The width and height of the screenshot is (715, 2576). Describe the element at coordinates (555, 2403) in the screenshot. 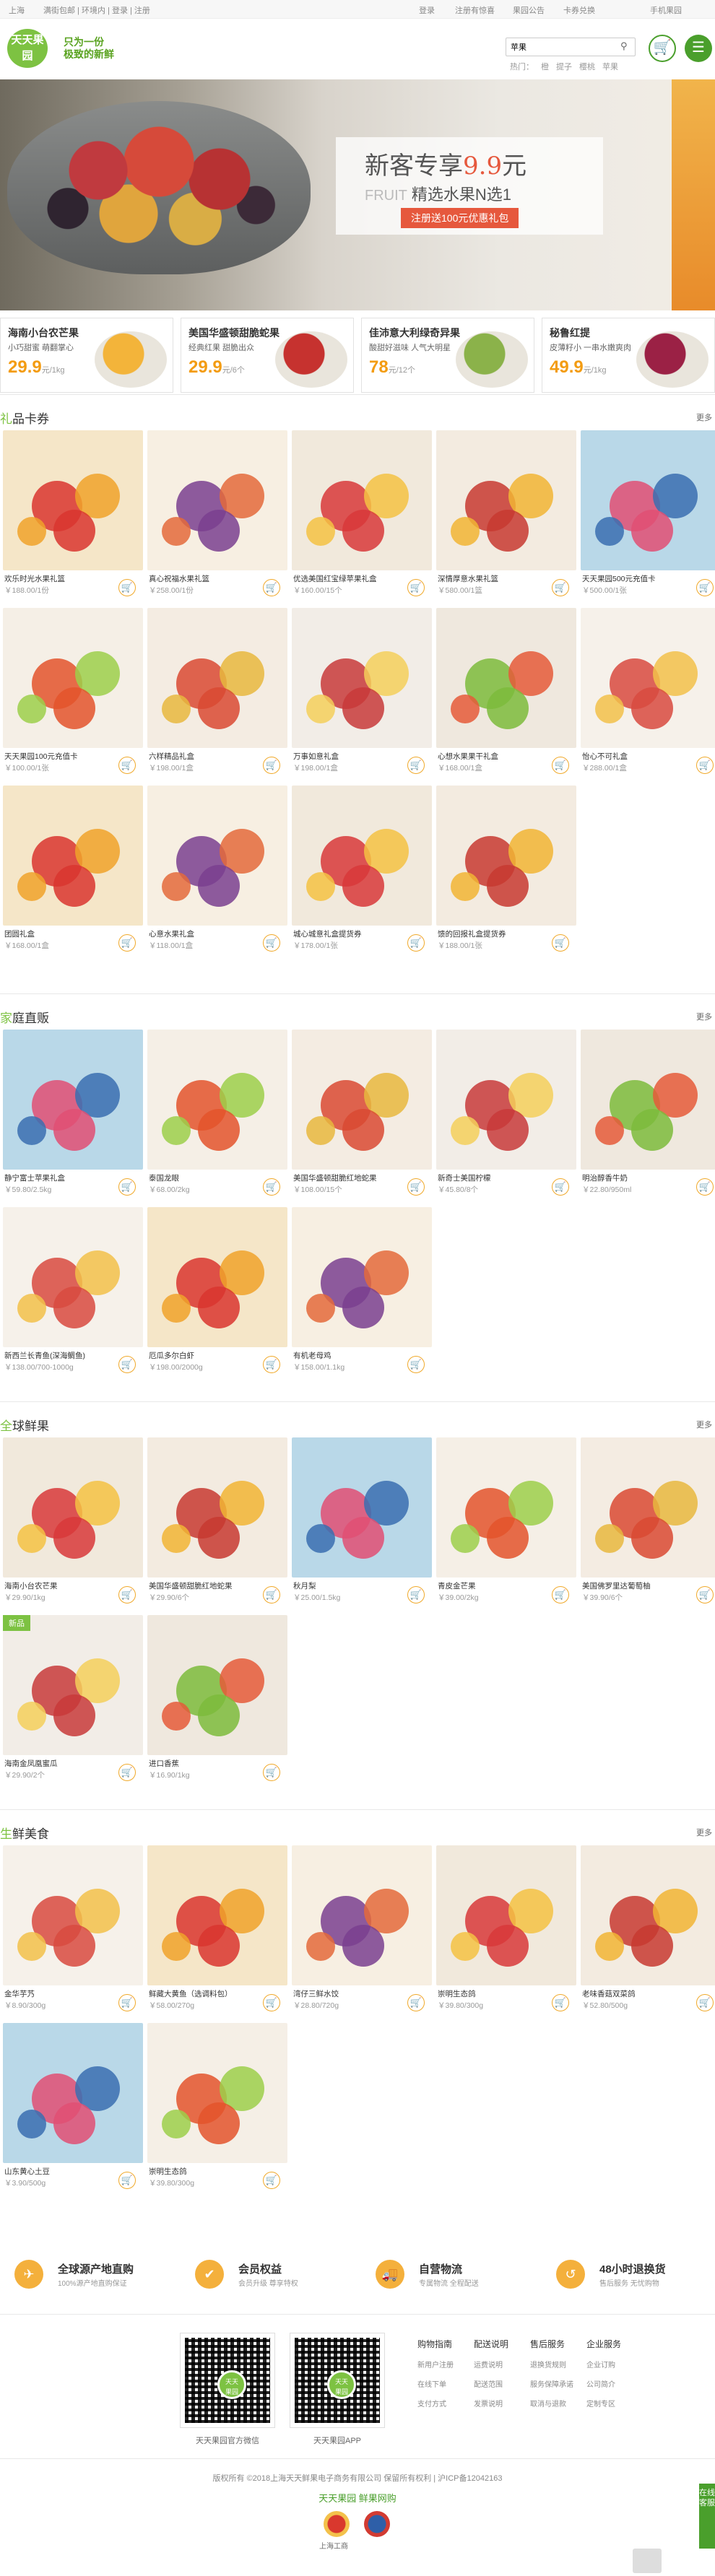

I see `footer-link: 取消与退款` at that location.